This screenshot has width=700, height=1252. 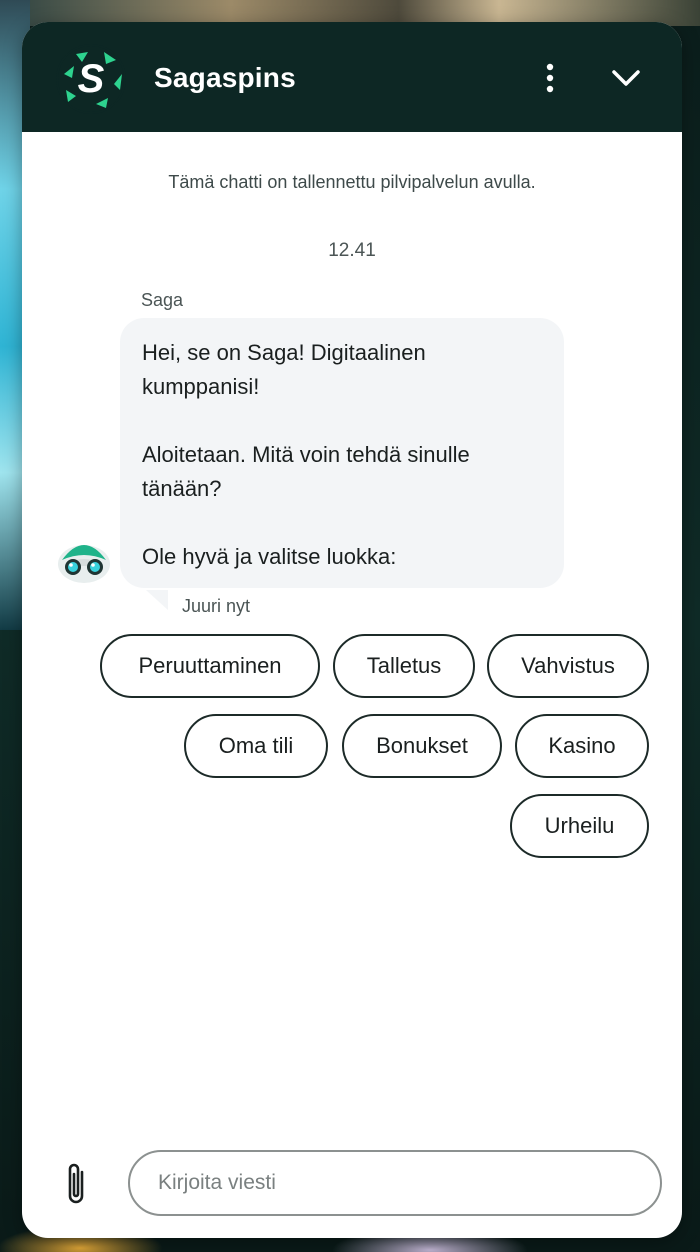 What do you see at coordinates (225, 77) in the screenshot?
I see `brand-title: Sagaspins` at bounding box center [225, 77].